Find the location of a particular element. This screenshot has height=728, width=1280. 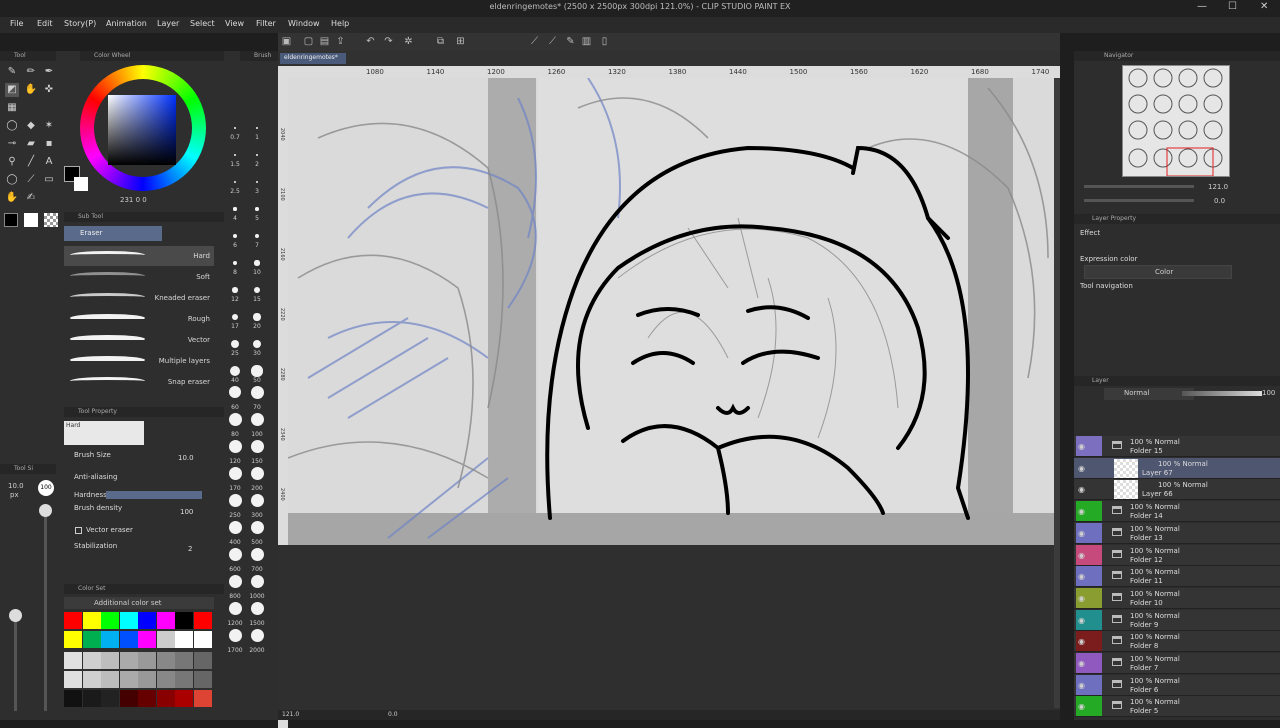

opacity-slider-track is located at coordinates (15, 661).